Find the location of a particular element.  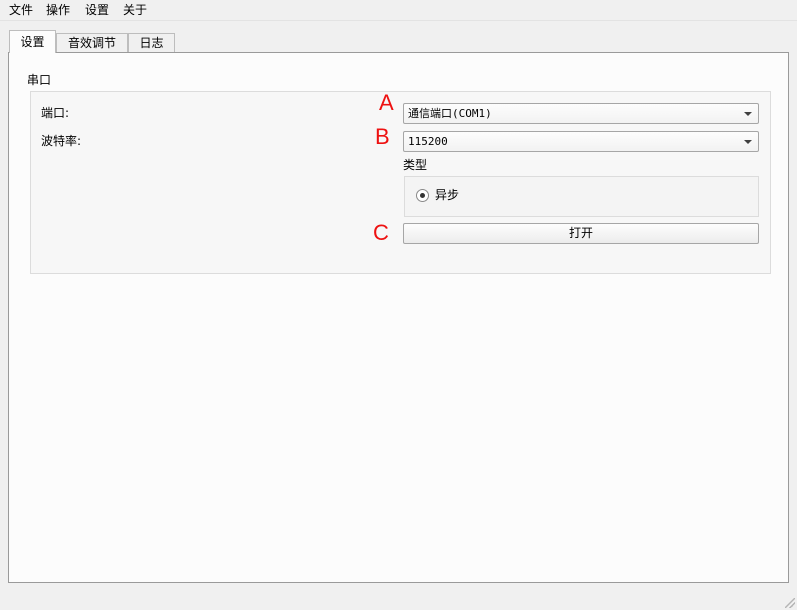

port-label: 端口: is located at coordinates (55, 113).